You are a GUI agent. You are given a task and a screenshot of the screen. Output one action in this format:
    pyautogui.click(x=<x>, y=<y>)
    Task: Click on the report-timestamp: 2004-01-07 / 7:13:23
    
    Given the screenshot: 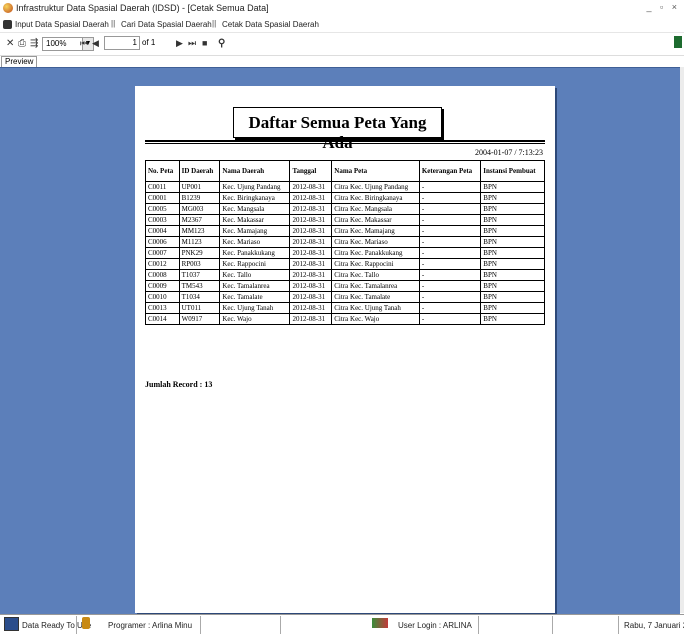 What is the action you would take?
    pyautogui.click(x=509, y=152)
    